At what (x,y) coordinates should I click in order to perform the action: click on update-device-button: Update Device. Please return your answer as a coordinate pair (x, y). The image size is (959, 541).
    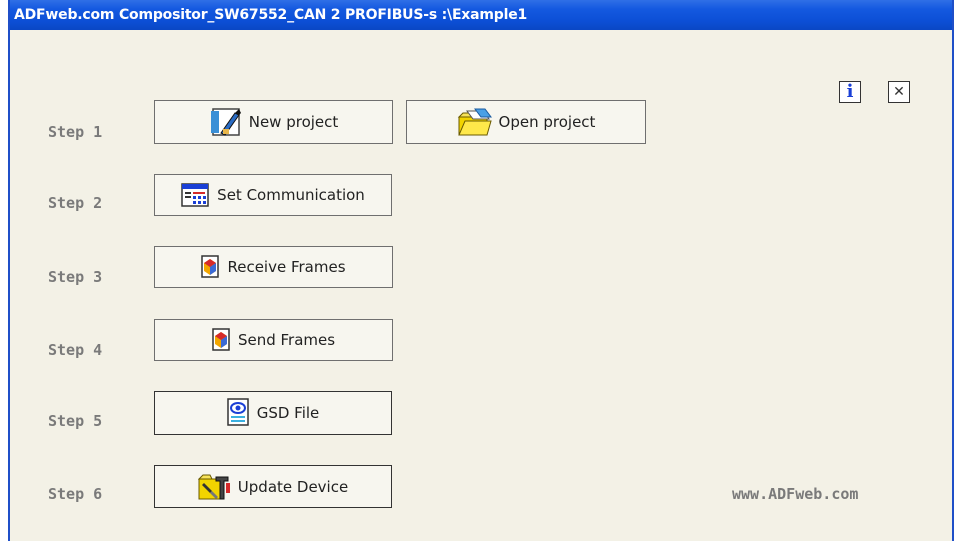
    Looking at the image, I should click on (273, 486).